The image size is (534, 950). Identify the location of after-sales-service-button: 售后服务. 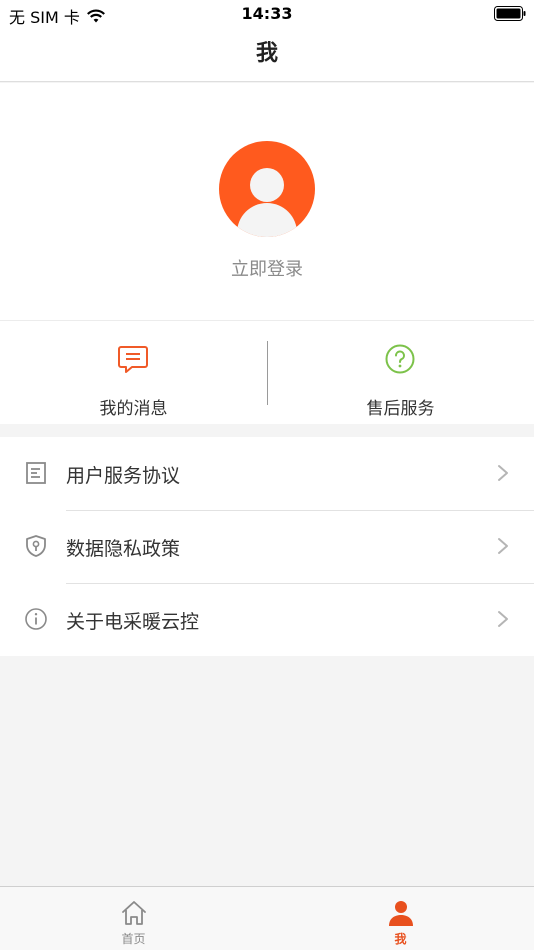
(400, 373).